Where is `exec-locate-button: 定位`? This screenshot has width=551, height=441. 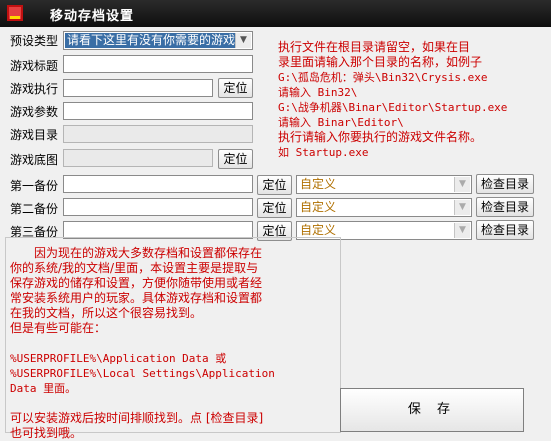 exec-locate-button: 定位 is located at coordinates (235, 88).